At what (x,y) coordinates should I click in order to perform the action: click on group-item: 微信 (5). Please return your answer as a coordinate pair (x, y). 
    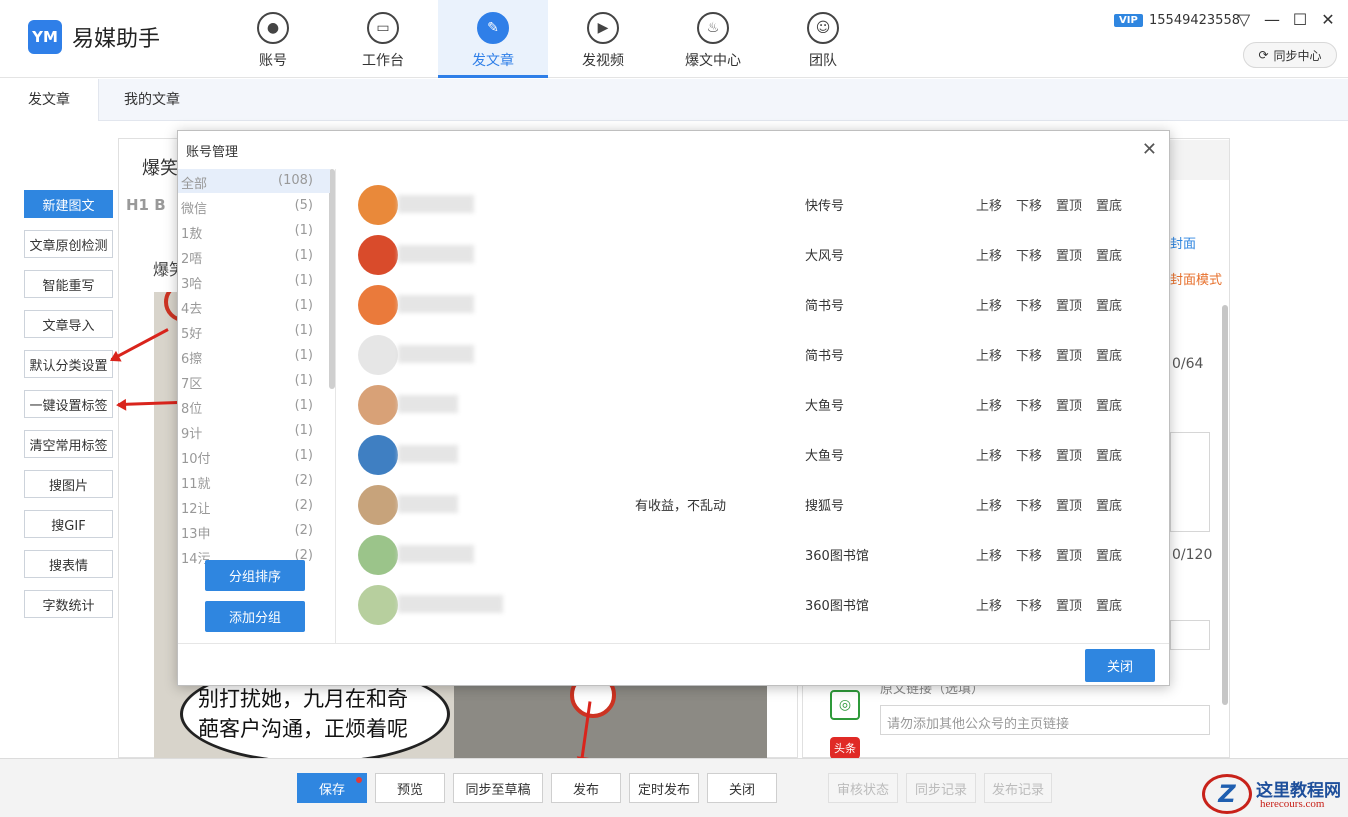
    Looking at the image, I should click on (254, 206).